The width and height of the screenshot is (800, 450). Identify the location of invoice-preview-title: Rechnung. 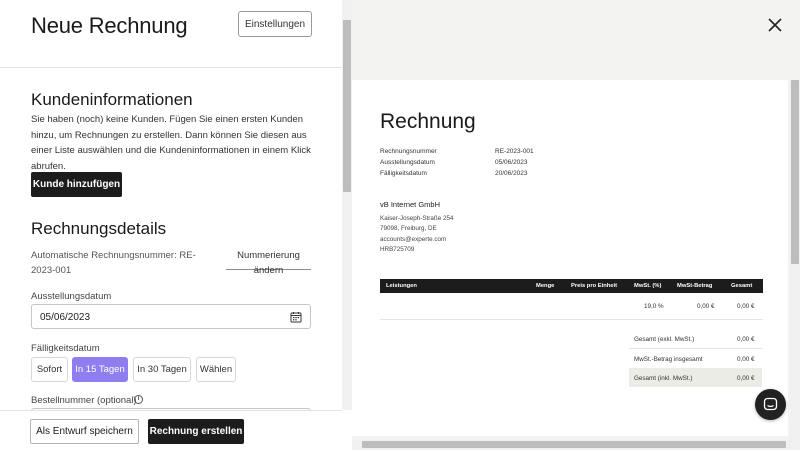
(428, 121).